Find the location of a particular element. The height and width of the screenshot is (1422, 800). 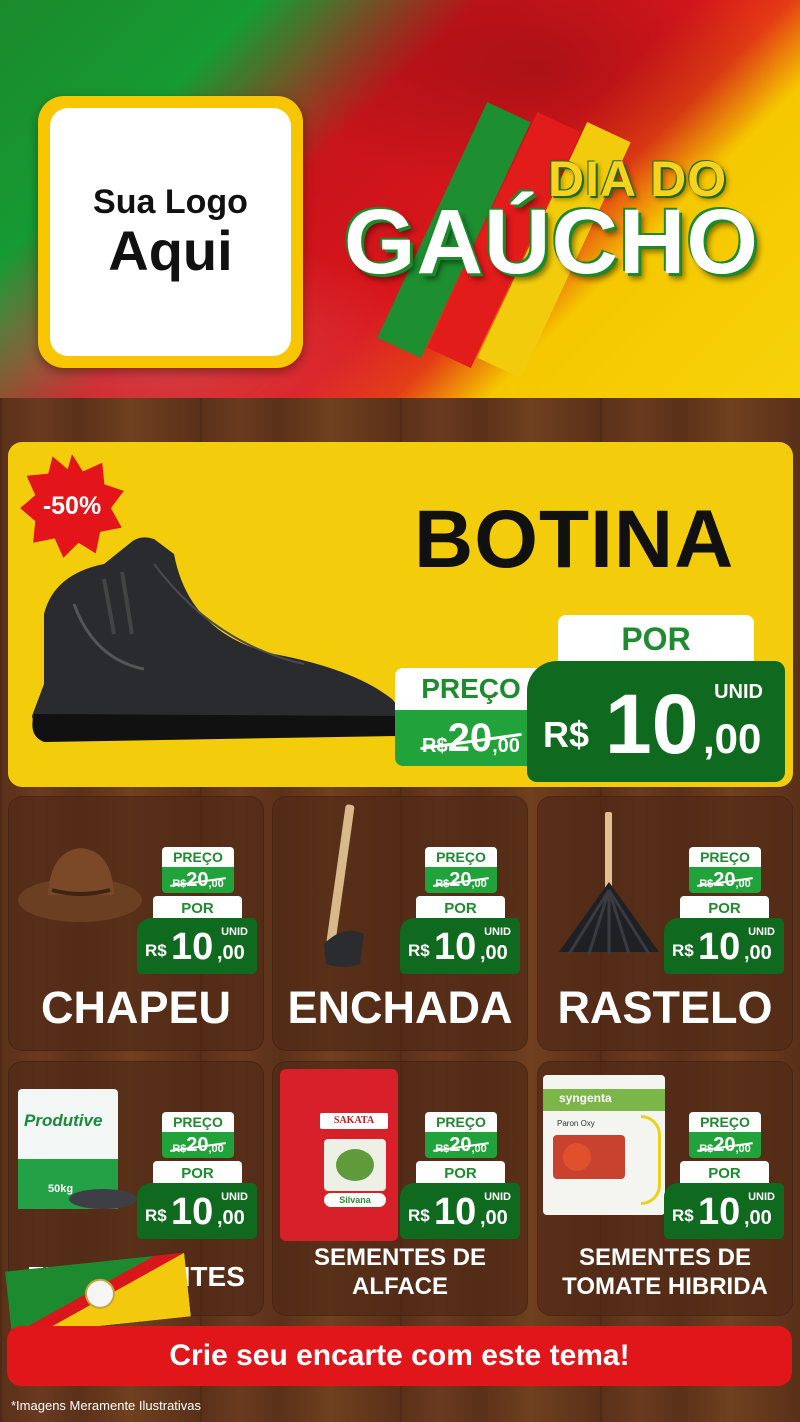

featured-old-price: PREÇO R$ 20 ,00 is located at coordinates (471, 717).